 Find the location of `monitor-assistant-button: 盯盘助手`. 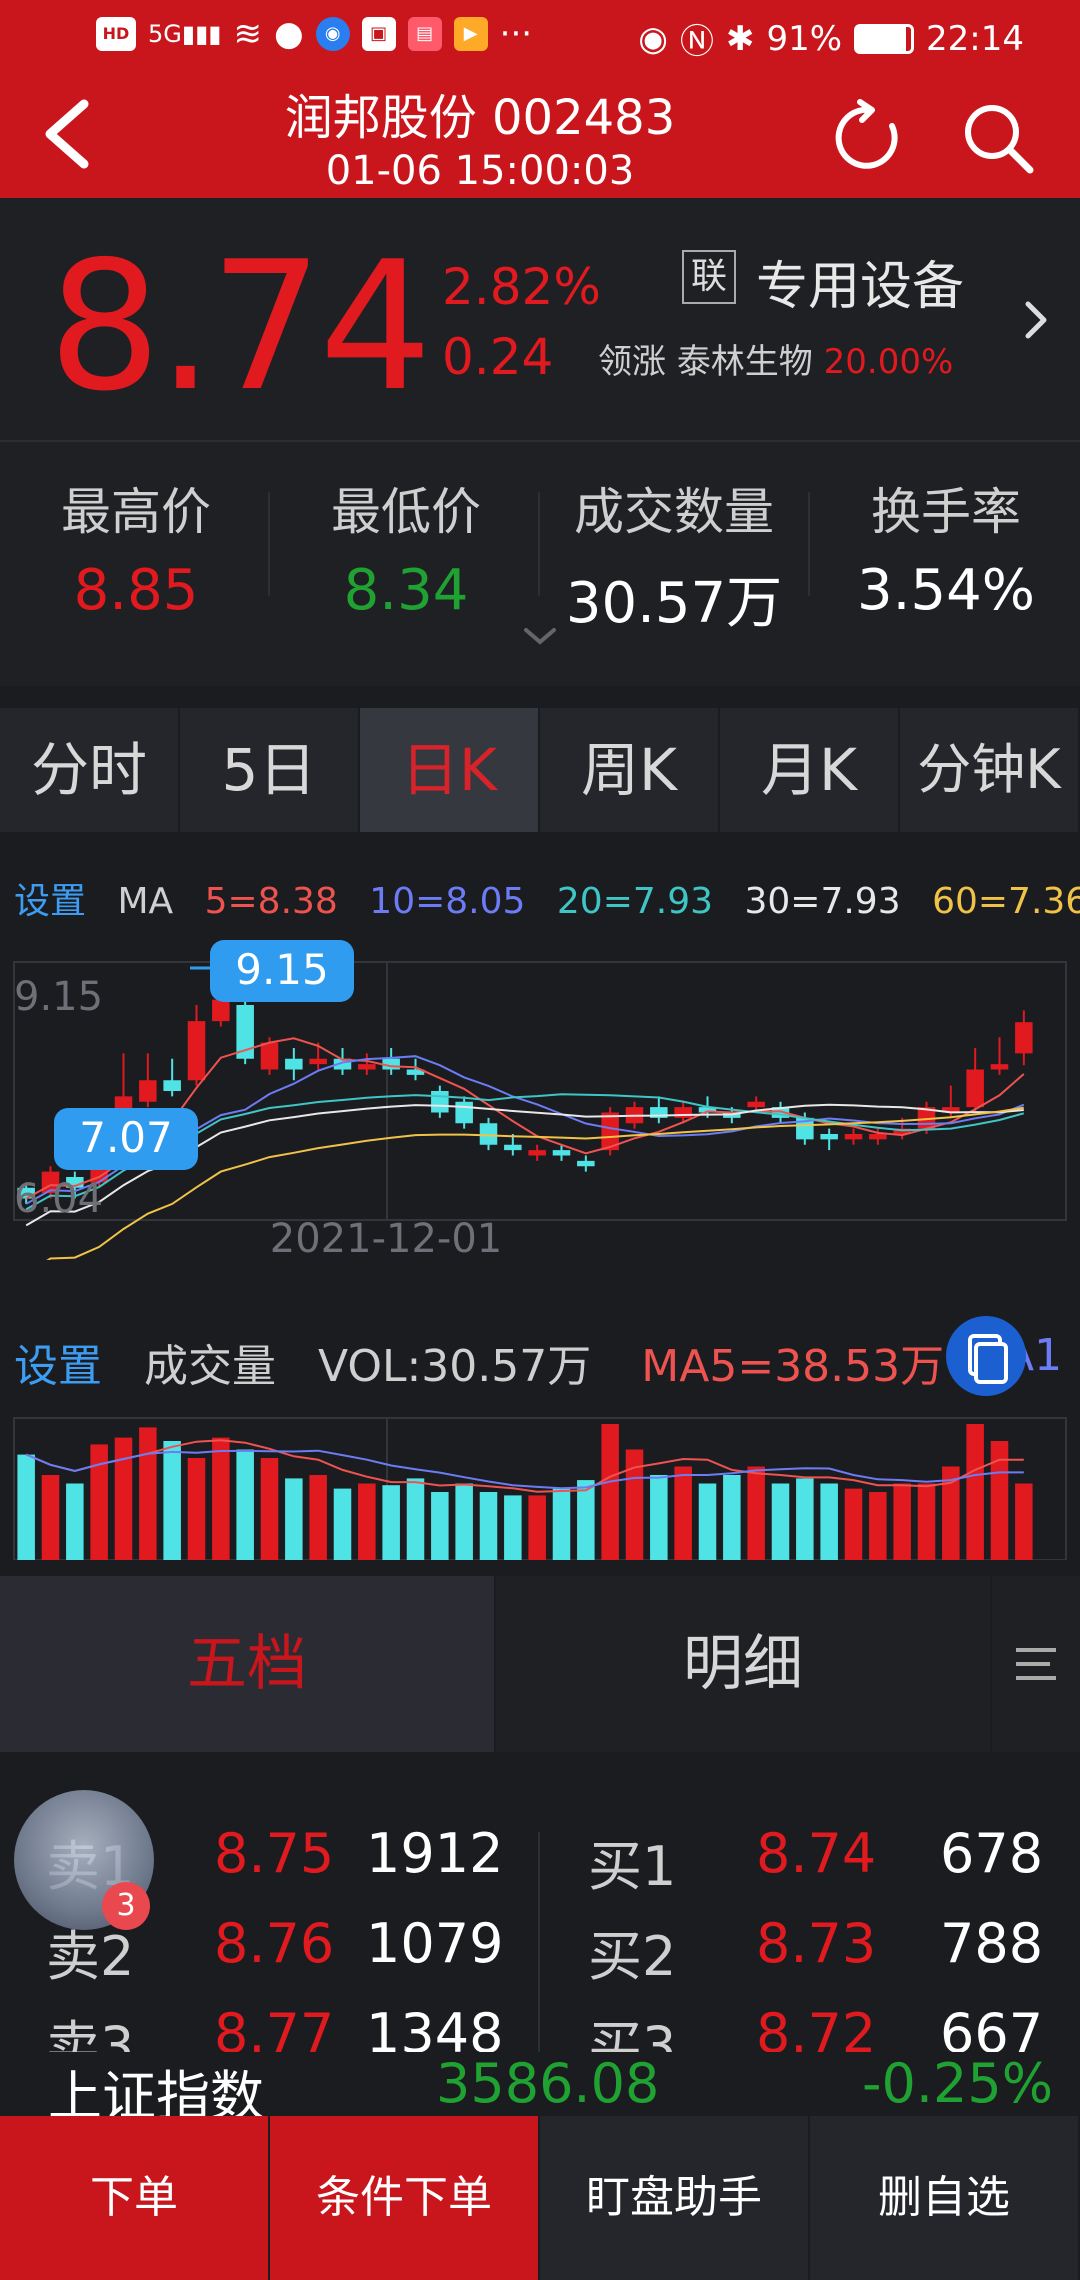

monitor-assistant-button: 盯盘助手 is located at coordinates (675, 2198).